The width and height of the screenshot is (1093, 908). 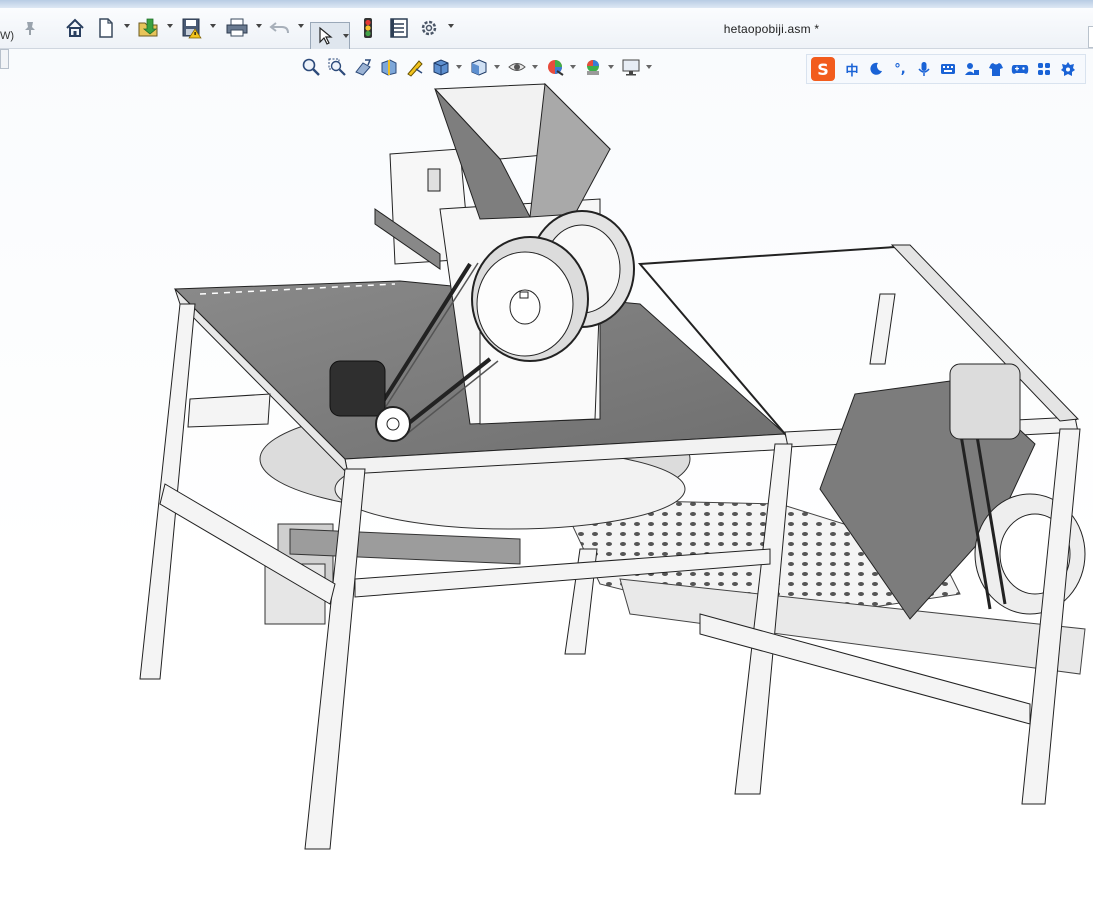 What do you see at coordinates (771, 29) in the screenshot?
I see `window-title: hetaopobiji.asm *` at bounding box center [771, 29].